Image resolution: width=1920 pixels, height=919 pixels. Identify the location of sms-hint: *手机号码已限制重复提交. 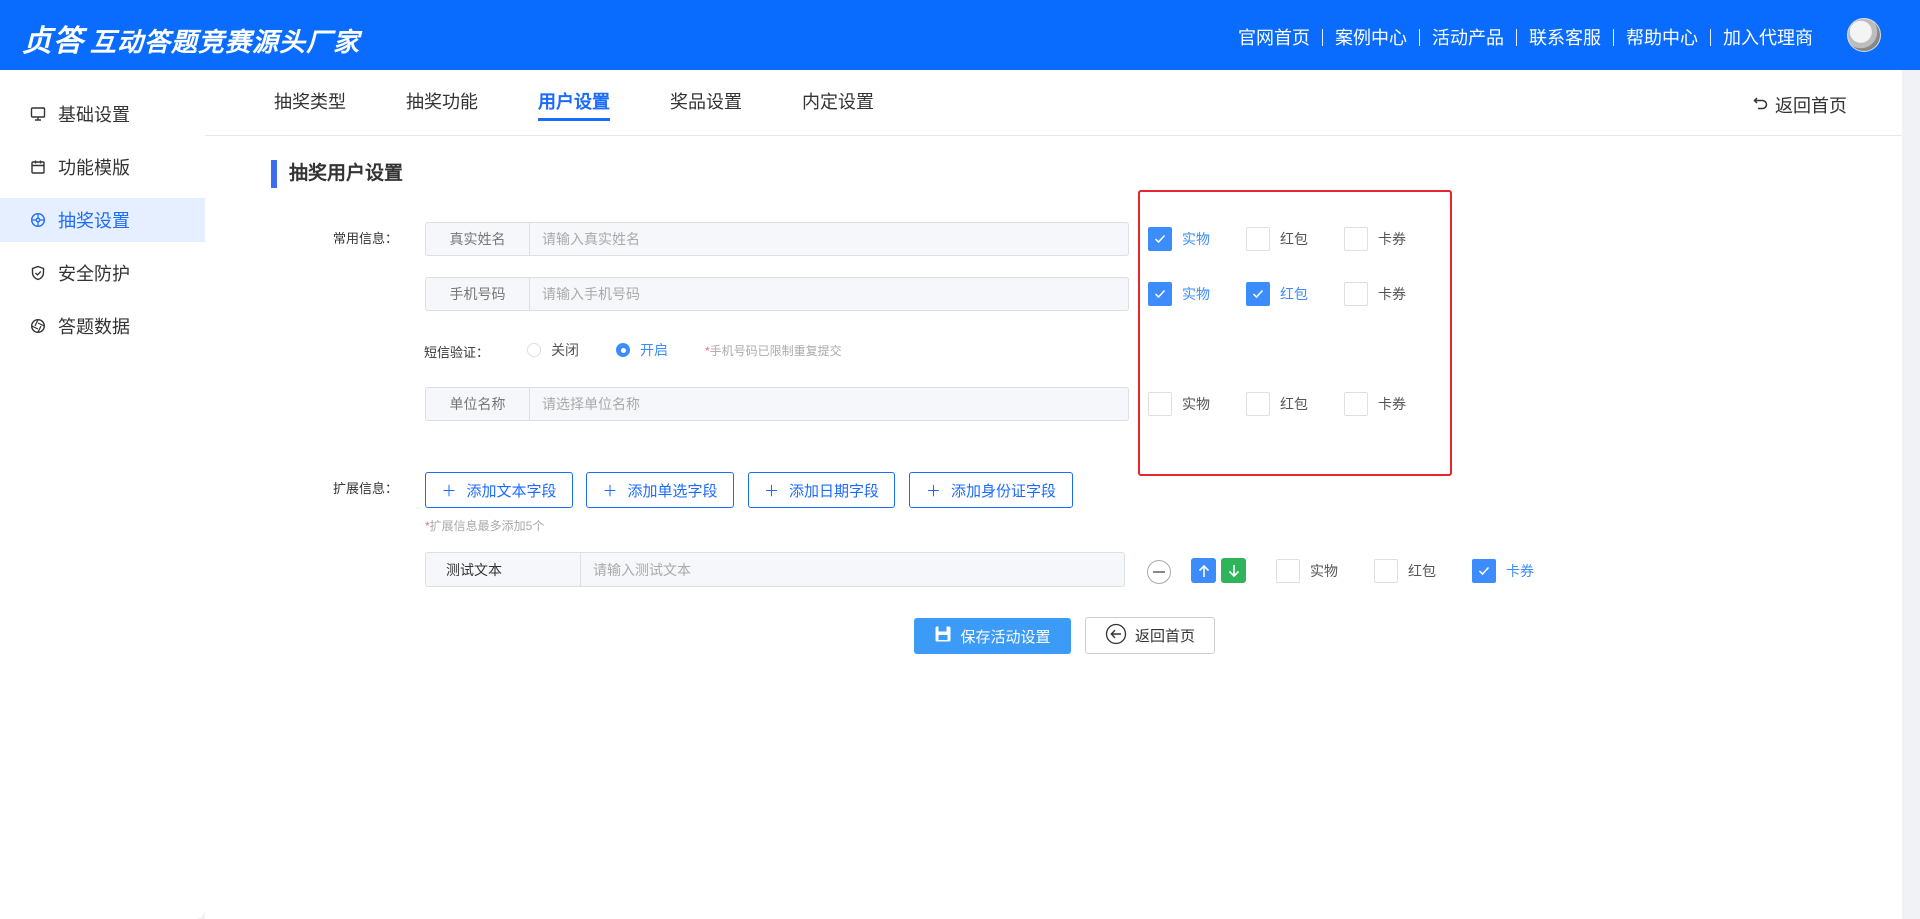
(773, 351).